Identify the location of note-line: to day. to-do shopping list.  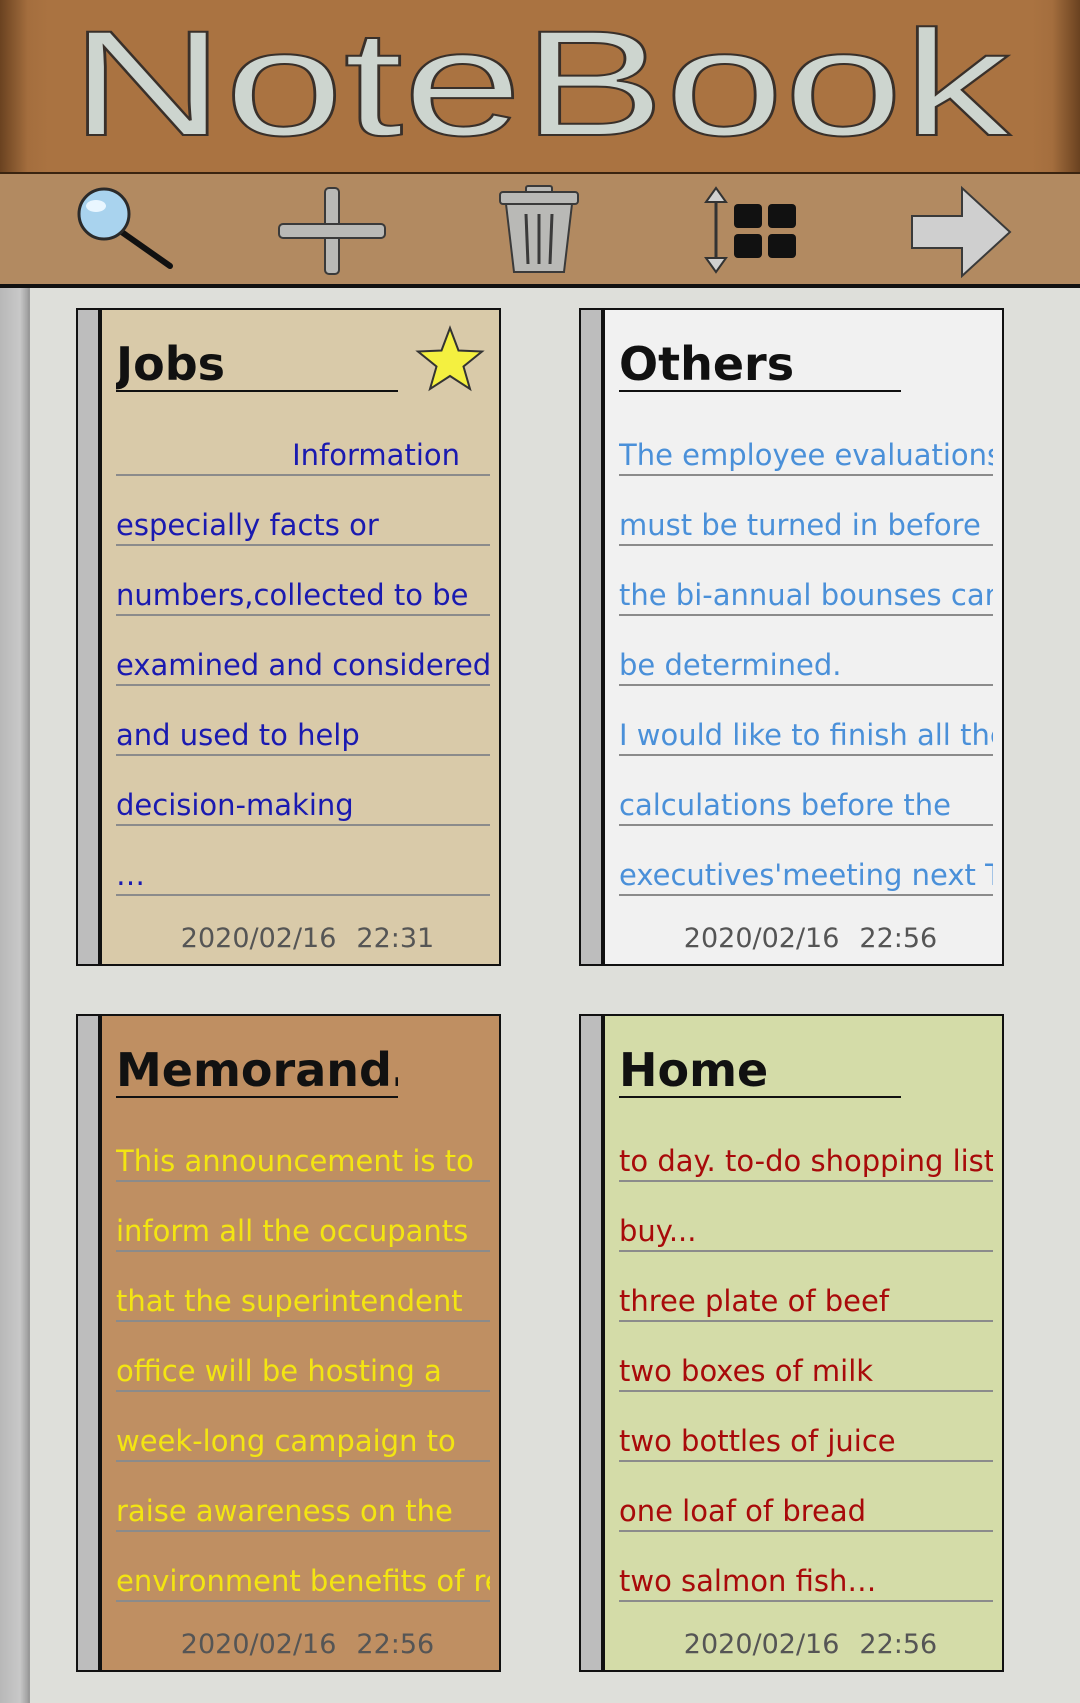
(806, 1158).